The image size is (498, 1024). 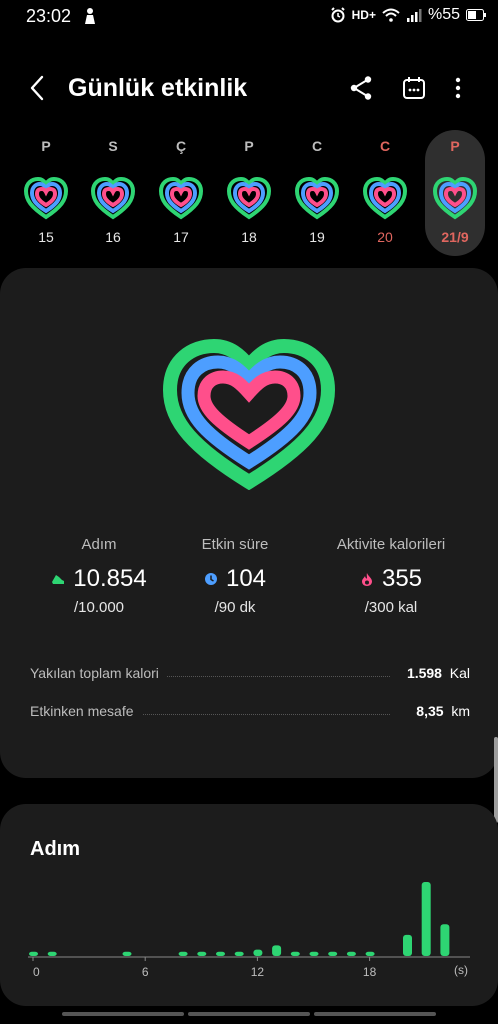 I want to click on day-number: 19, so click(x=317, y=237).